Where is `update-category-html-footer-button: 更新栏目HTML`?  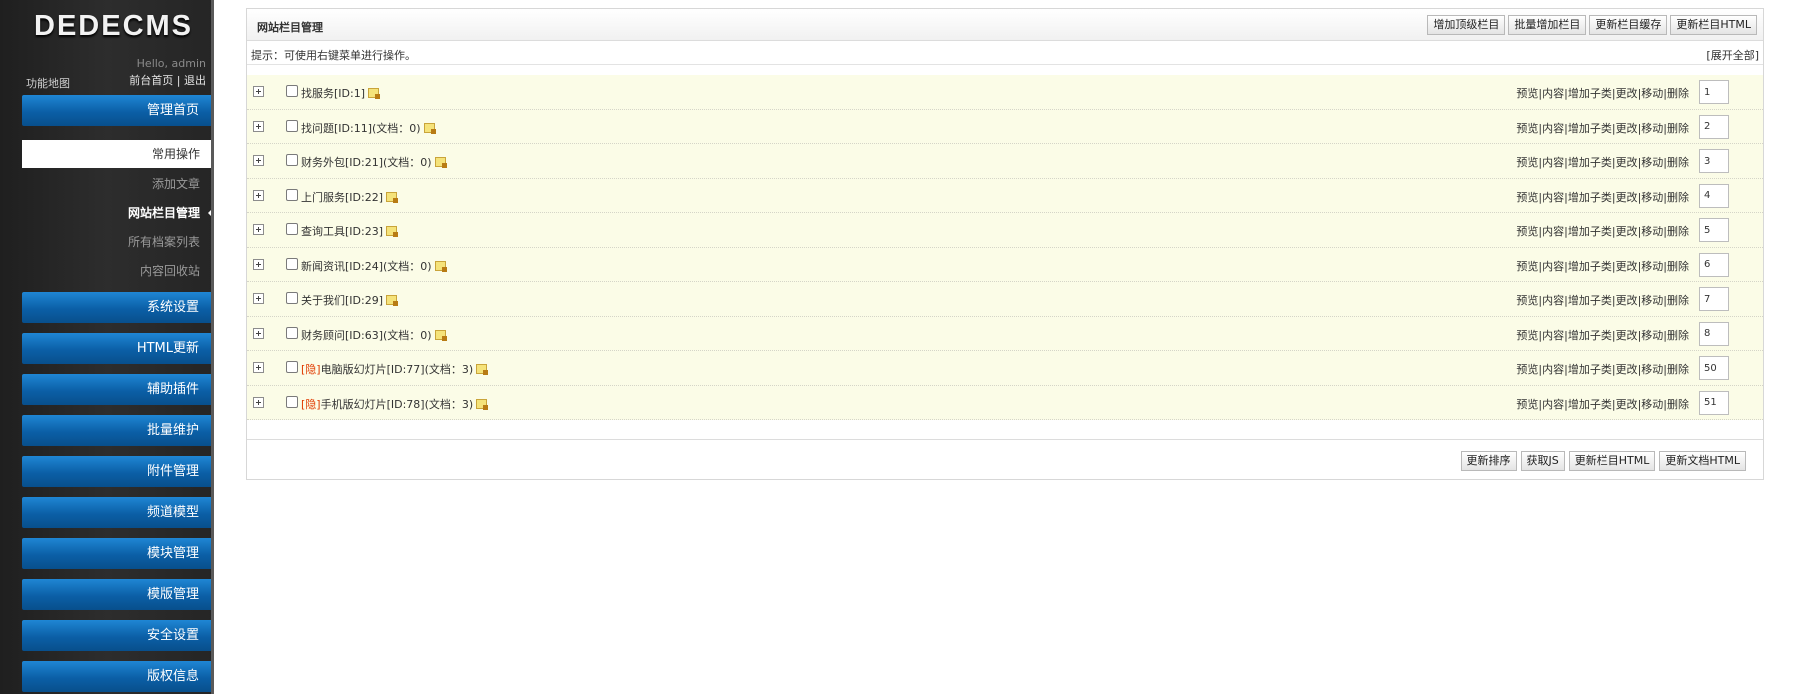
update-category-html-footer-button: 更新栏目HTML is located at coordinates (1612, 461).